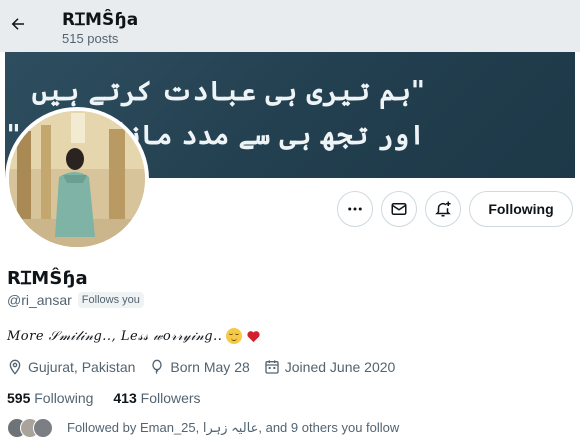 Image resolution: width=580 pixels, height=440 pixels. I want to click on born-text: Born May 28, so click(210, 367).